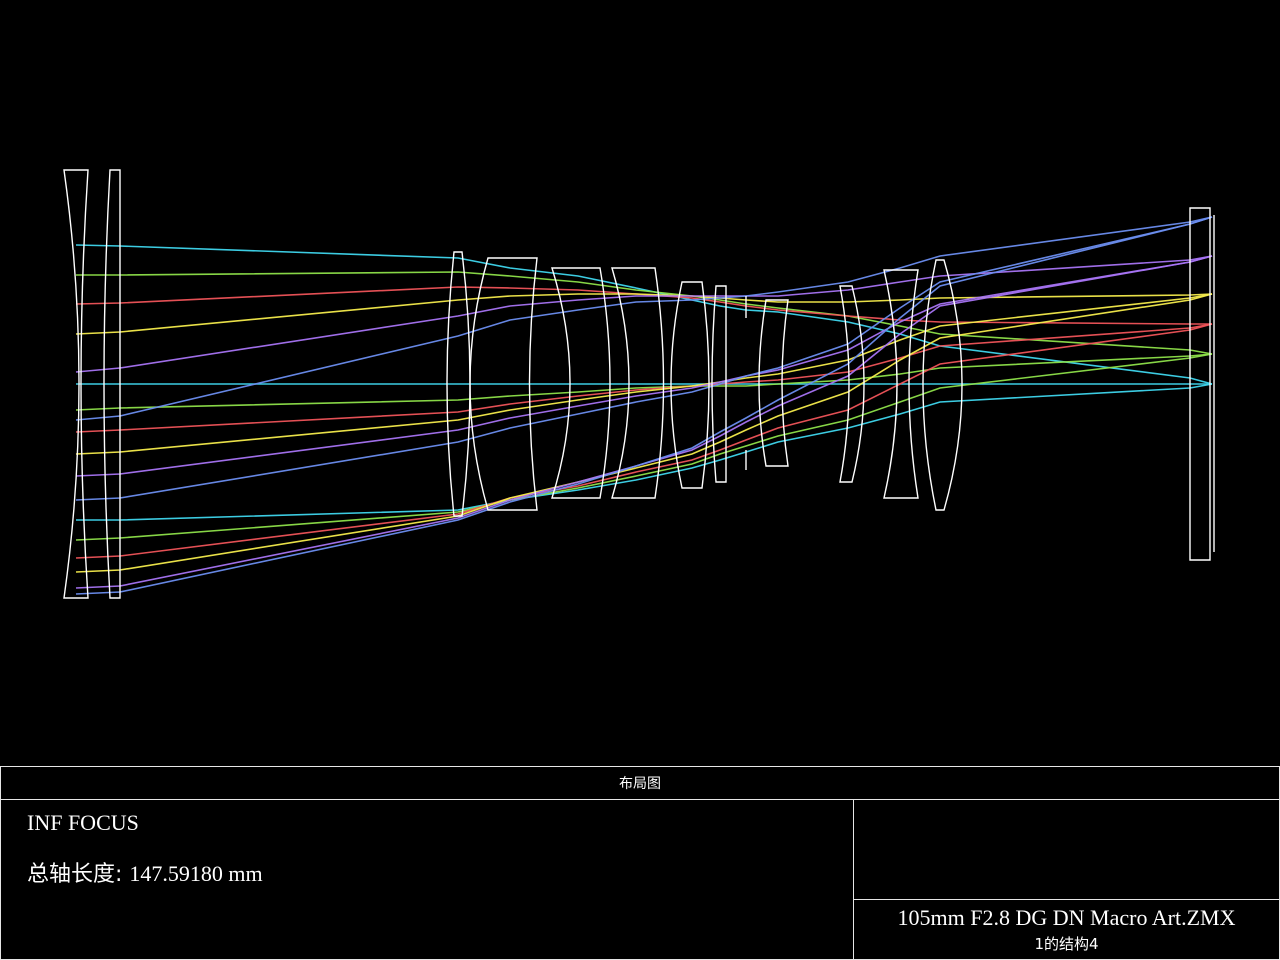 This screenshot has width=1280, height=960. I want to click on focus-label: INF FOCUS, so click(83, 822).